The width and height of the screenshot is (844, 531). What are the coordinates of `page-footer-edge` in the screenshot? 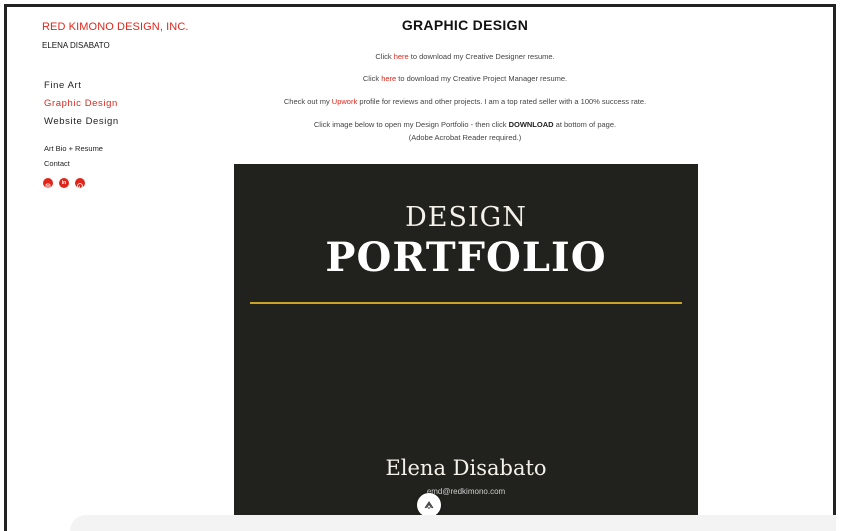 It's located at (453, 523).